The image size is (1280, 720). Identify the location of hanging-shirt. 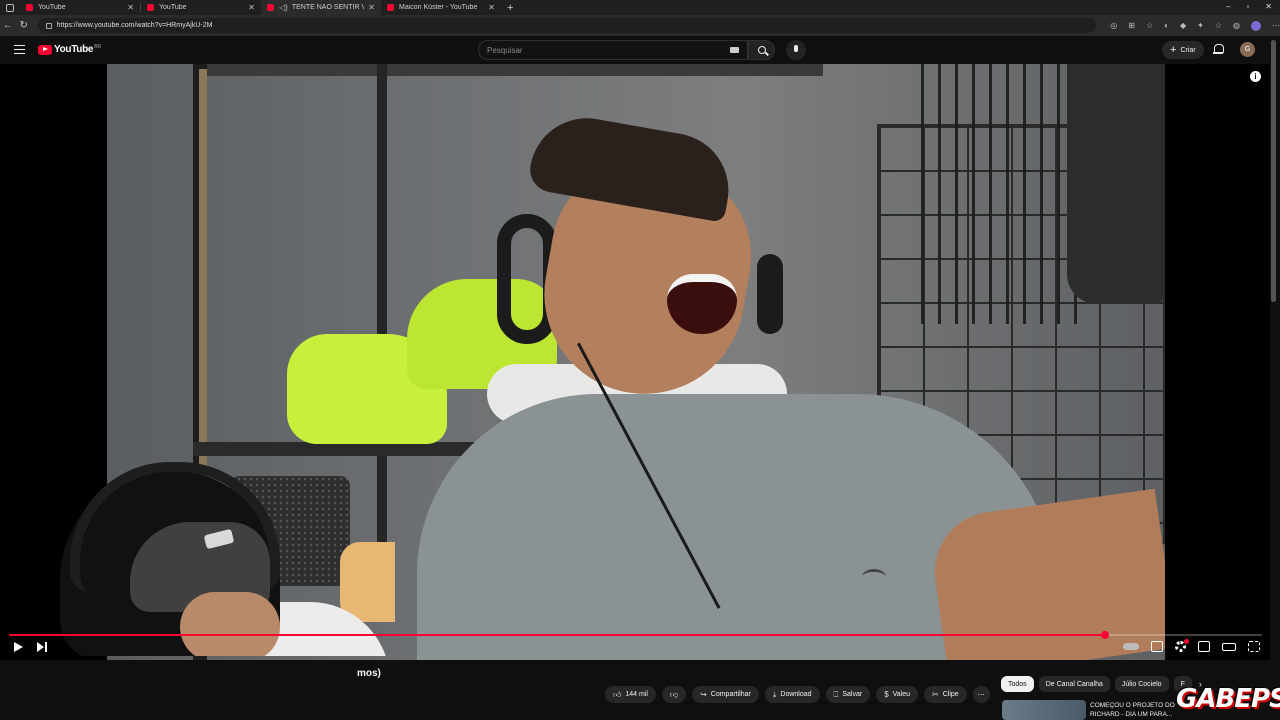
(1116, 184).